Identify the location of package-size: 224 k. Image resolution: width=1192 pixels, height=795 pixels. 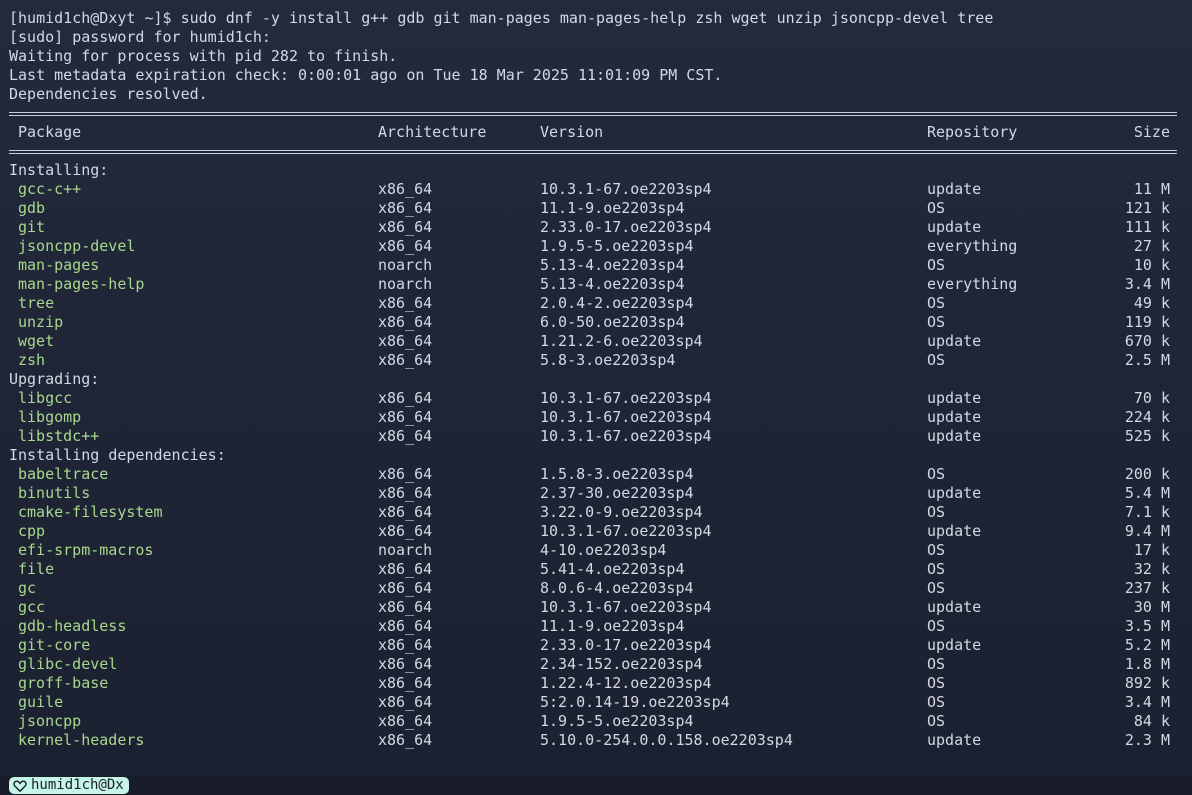
(1147, 417).